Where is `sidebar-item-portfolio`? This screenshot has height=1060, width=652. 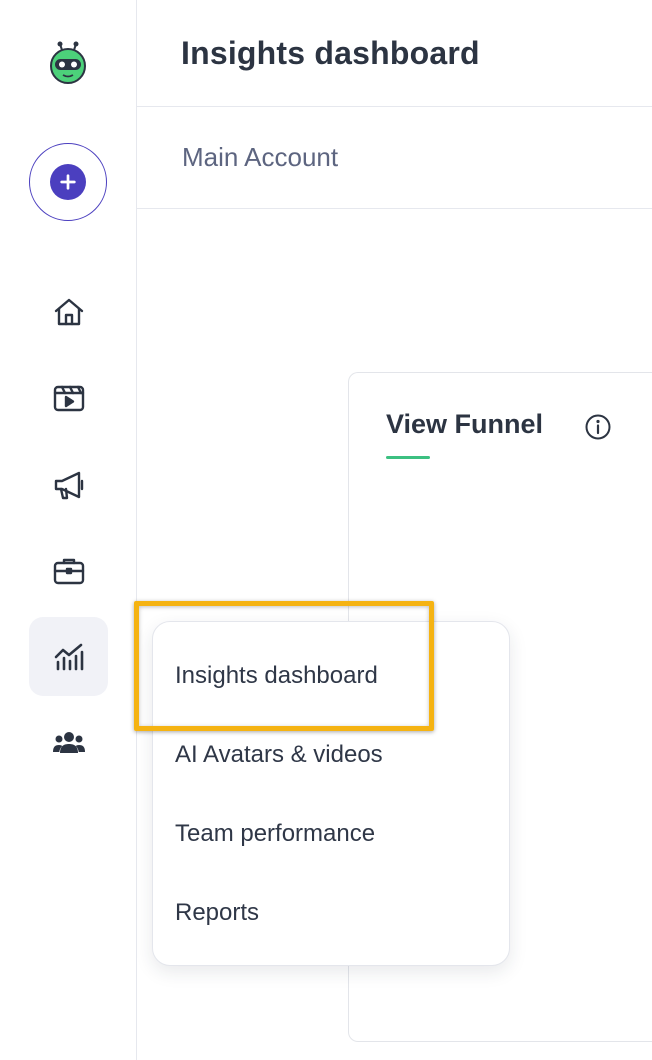
sidebar-item-portfolio is located at coordinates (68, 570).